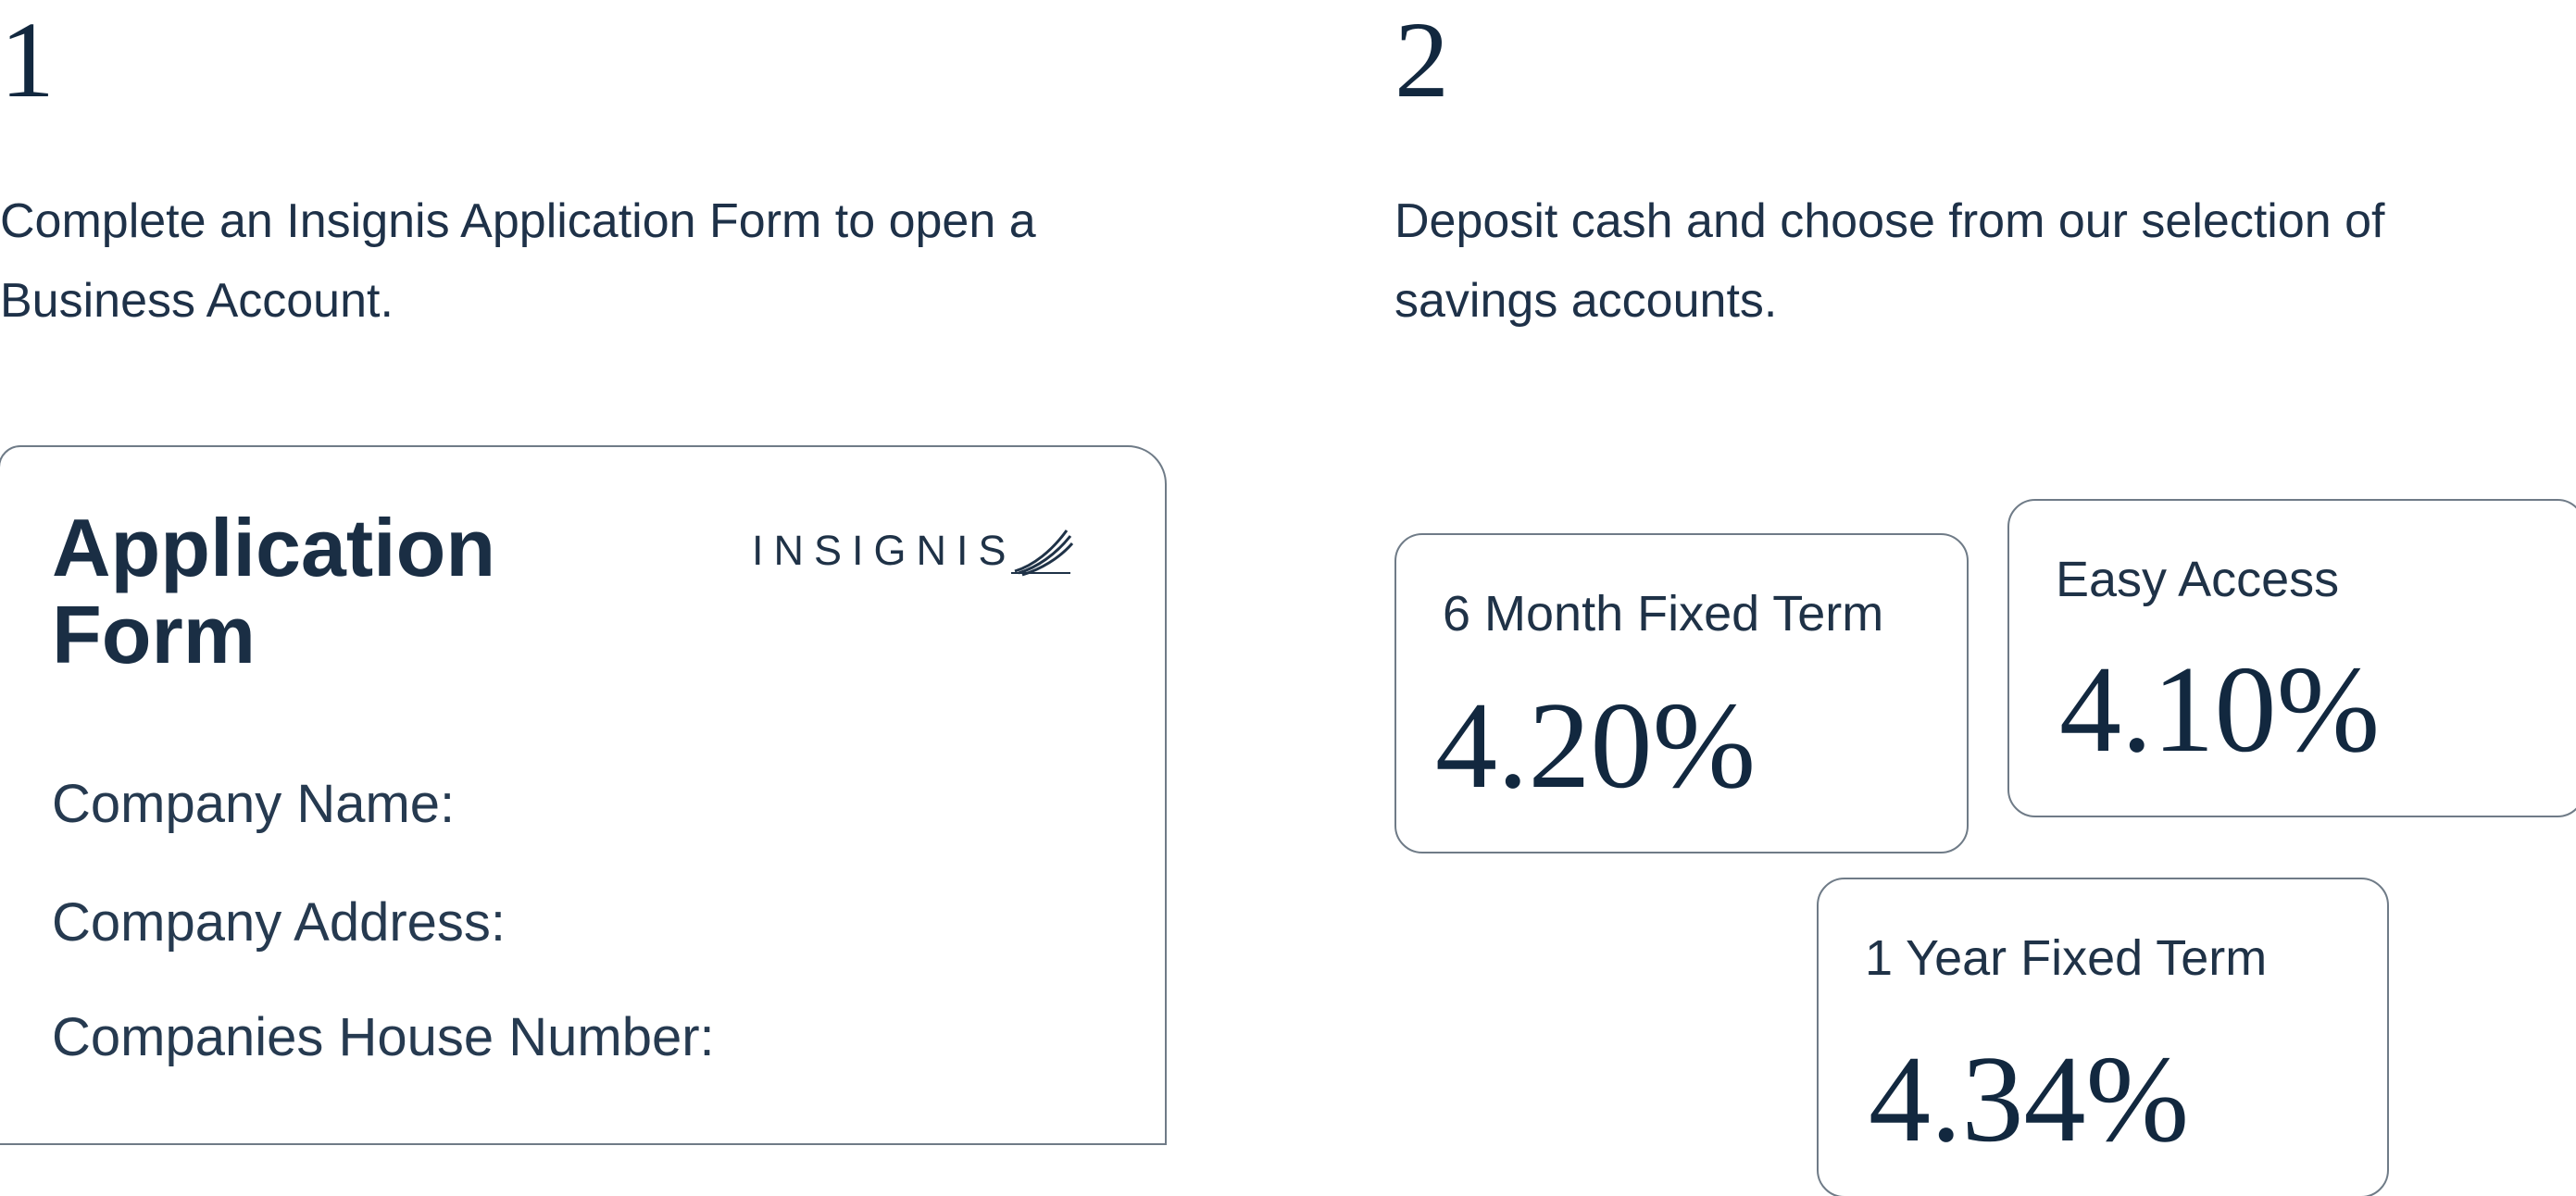 The width and height of the screenshot is (2576, 1196). Describe the element at coordinates (27, 60) in the screenshot. I see `step-1-number: 1` at that location.